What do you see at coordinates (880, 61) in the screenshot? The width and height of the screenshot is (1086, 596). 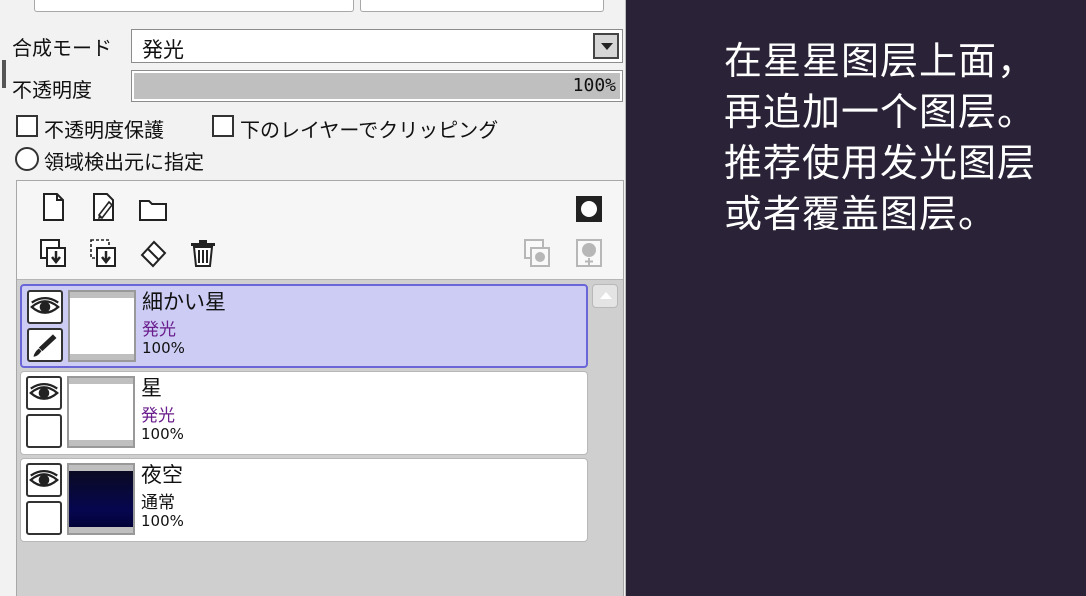 I see `caption-line: 在星星图层上面，` at bounding box center [880, 61].